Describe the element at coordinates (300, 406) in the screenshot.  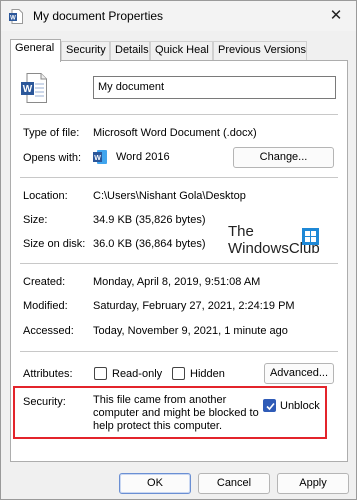
I see `unblock-label: Unblock` at that location.